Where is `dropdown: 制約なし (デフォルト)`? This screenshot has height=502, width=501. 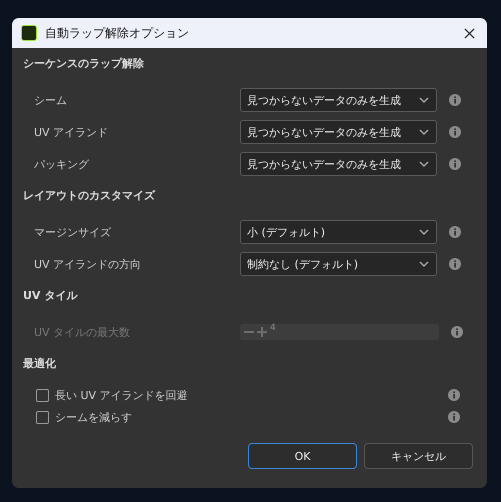 dropdown: 制約なし (デフォルト) is located at coordinates (338, 264).